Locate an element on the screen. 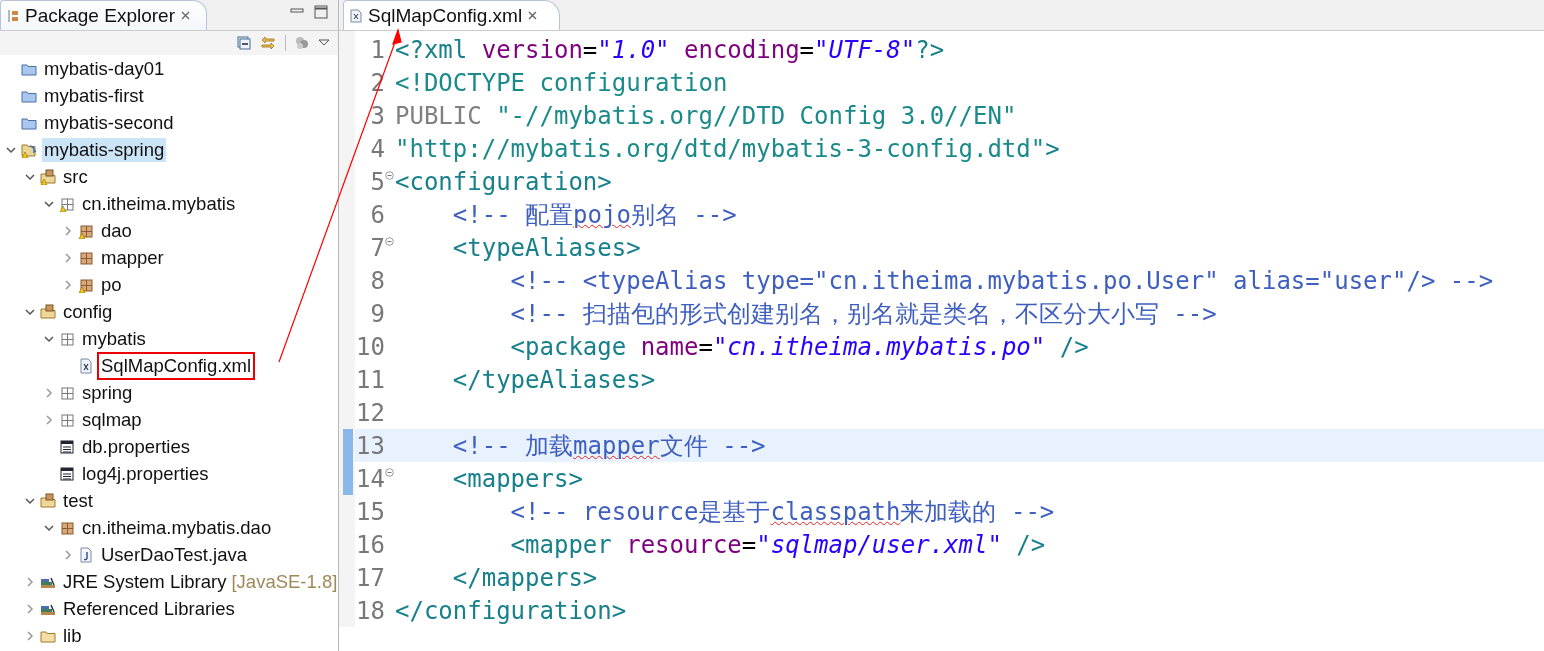 The height and width of the screenshot is (651, 1544). tree-item-decoration: [JavaSE-1.8] is located at coordinates (284, 581).